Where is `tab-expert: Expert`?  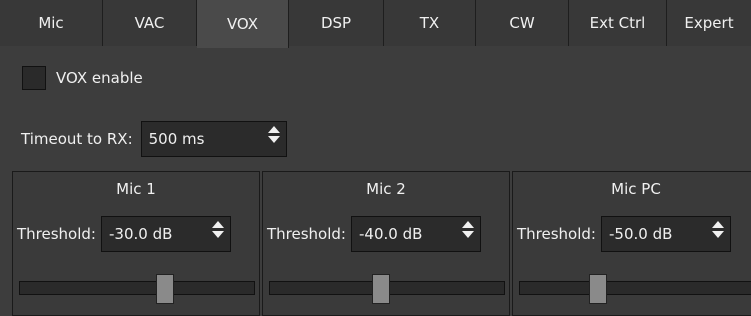
tab-expert: Expert is located at coordinates (709, 23).